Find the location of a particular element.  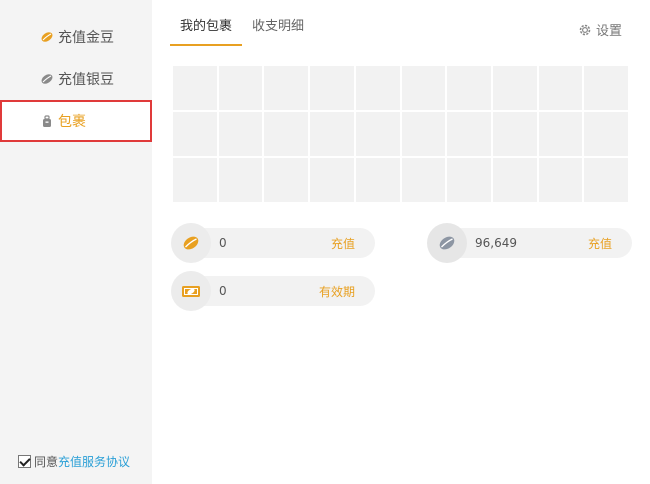

sidebar-item-package: 包裹 is located at coordinates (76, 121).